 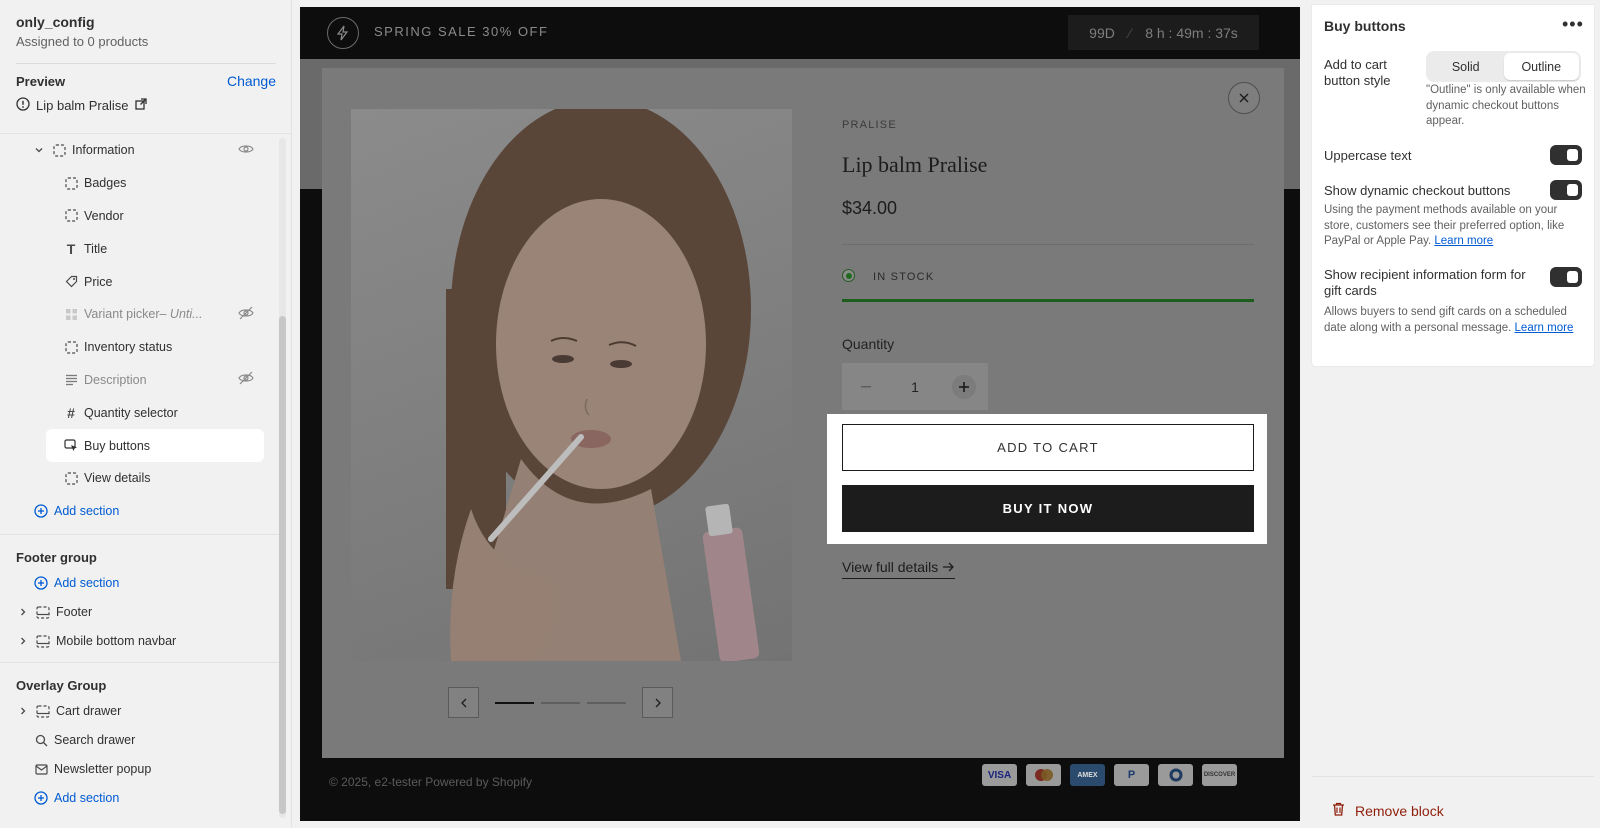 I want to click on tree-item-label: Price, so click(x=98, y=281).